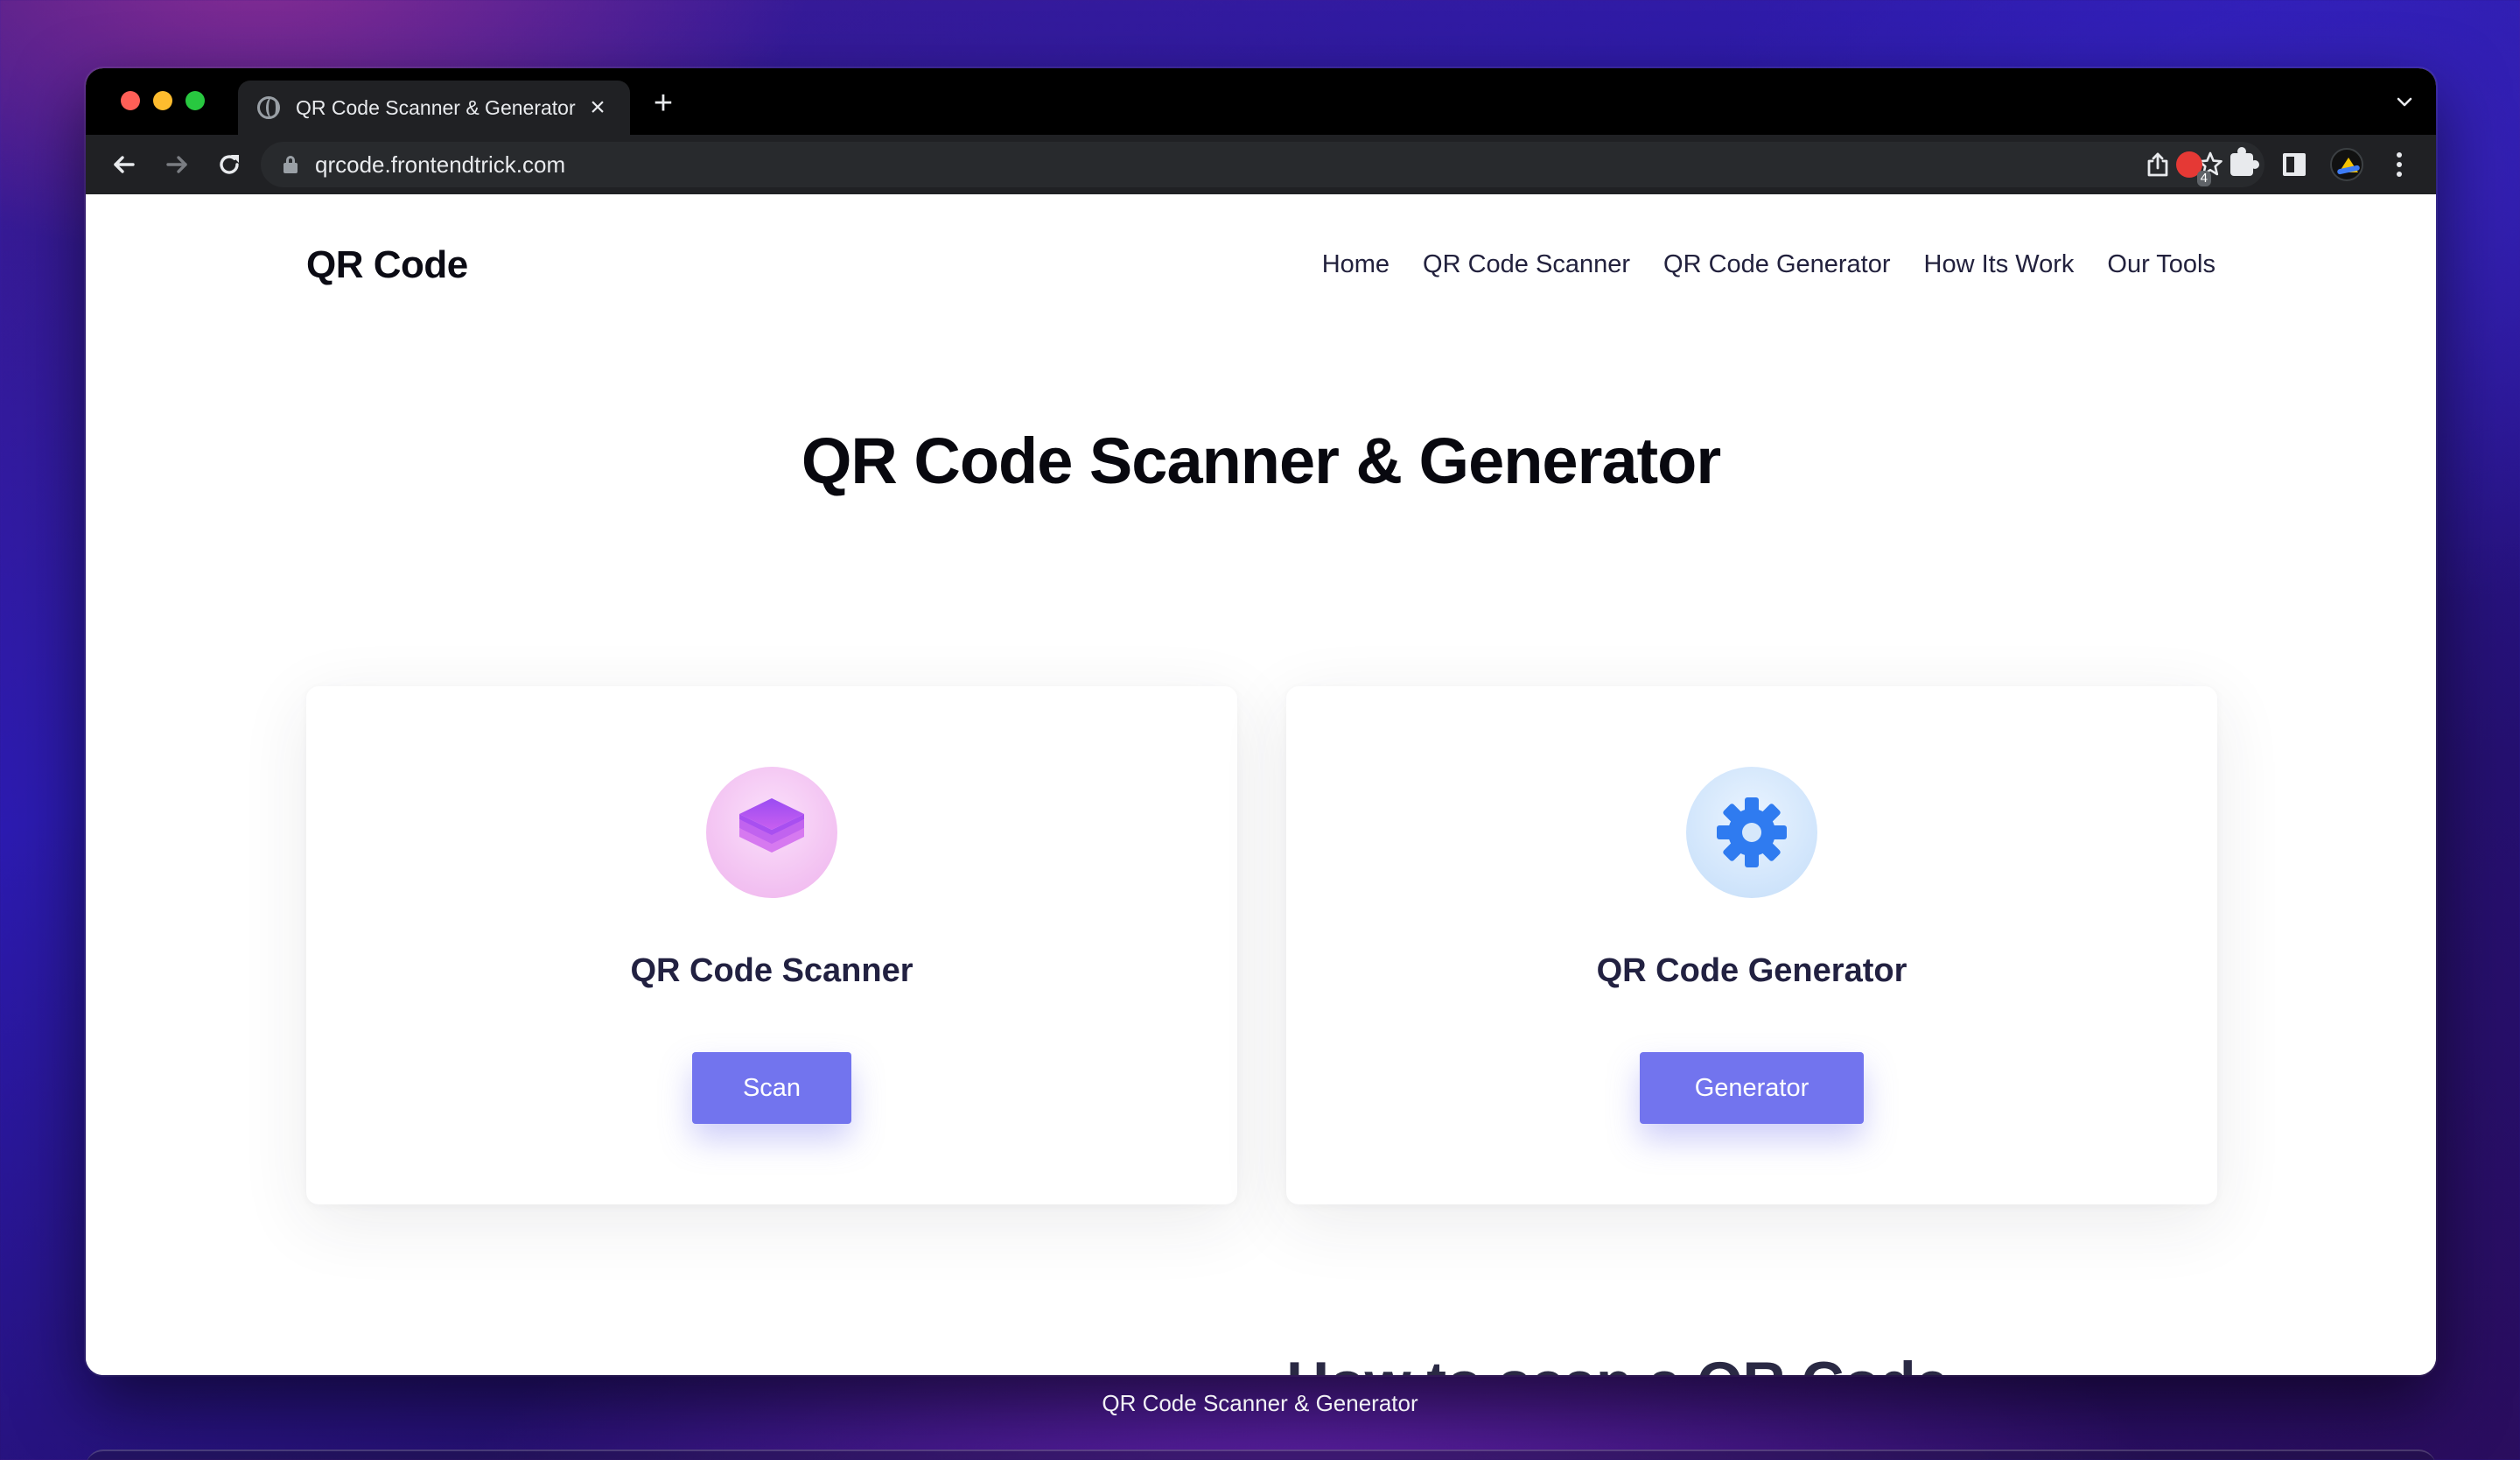 The image size is (2520, 1460). Describe the element at coordinates (1526, 264) in the screenshot. I see `nav-qr-code-scanner: QR Code Scanner` at that location.